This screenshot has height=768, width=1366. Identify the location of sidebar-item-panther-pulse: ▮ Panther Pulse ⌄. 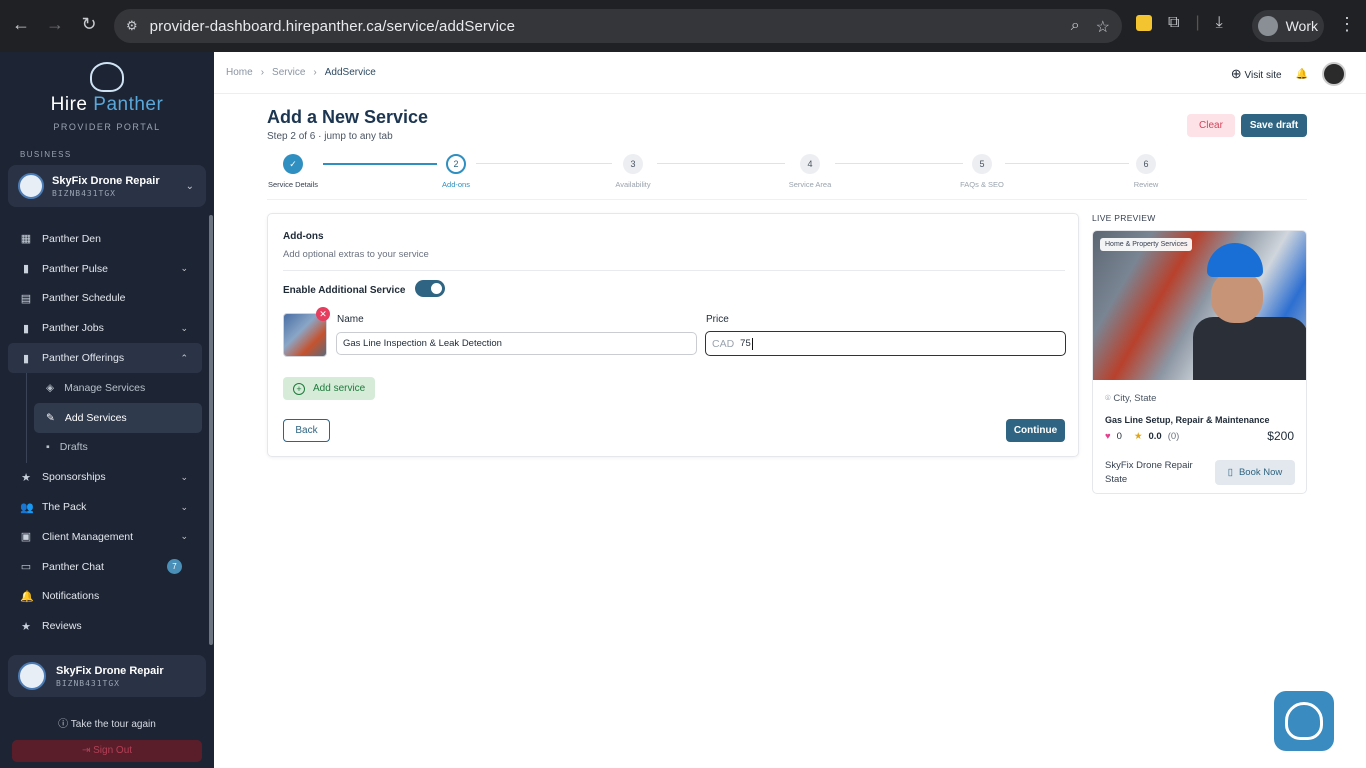
(107, 269).